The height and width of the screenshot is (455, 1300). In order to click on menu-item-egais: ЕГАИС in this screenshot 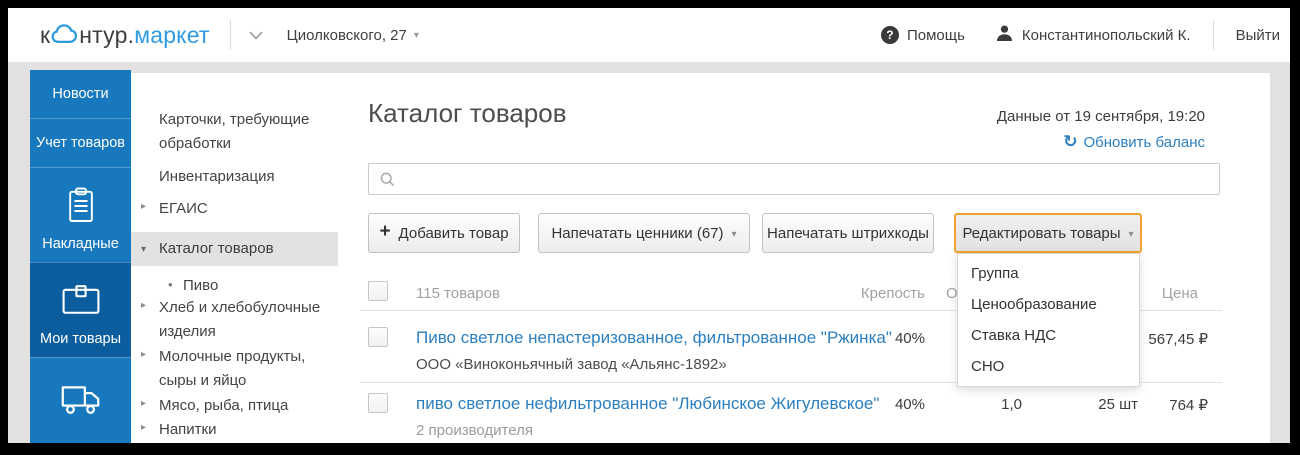, I will do `click(183, 209)`.